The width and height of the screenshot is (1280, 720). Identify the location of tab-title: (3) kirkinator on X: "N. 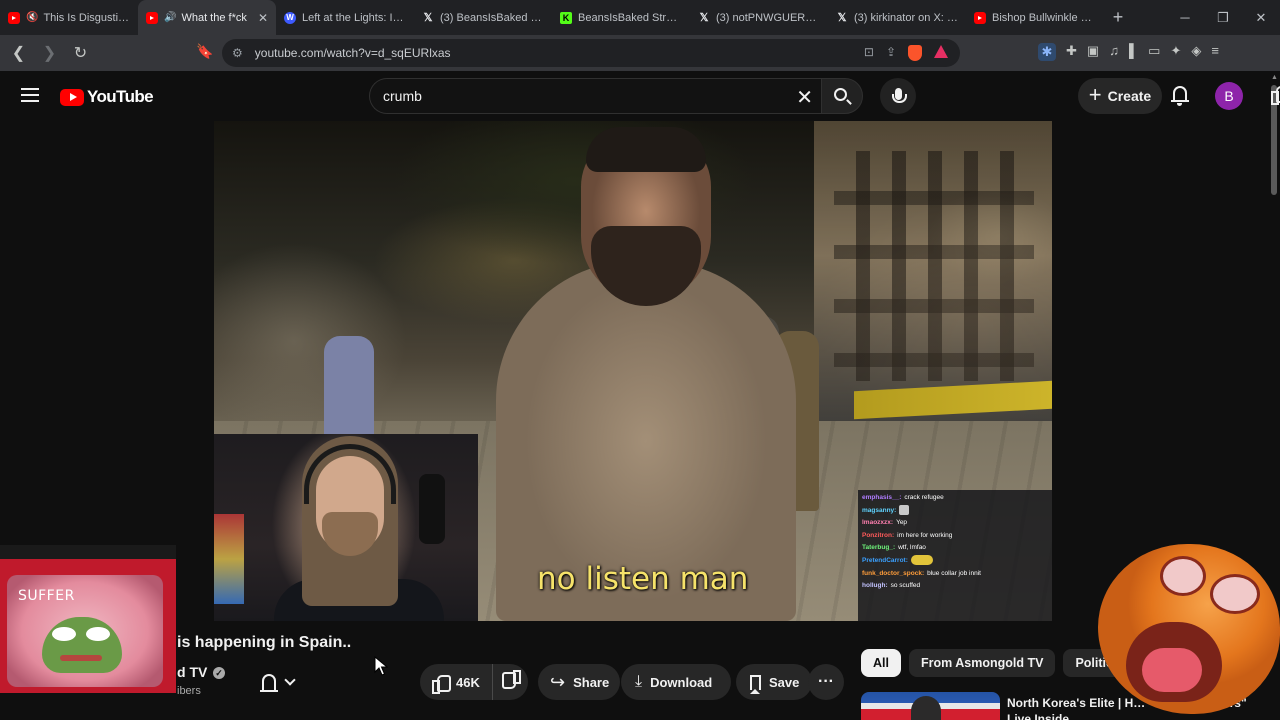
(906, 17).